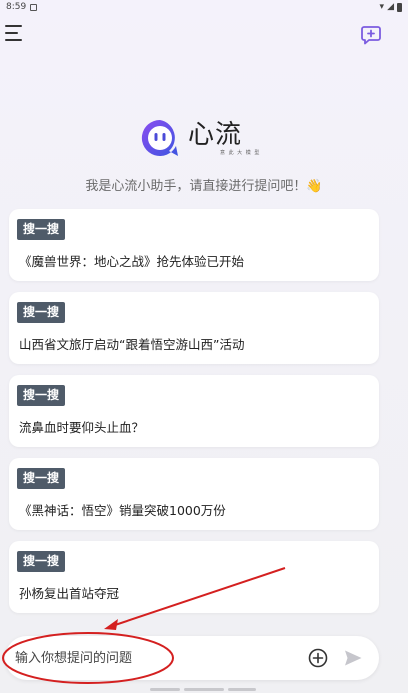  Describe the element at coordinates (194, 494) in the screenshot. I see `suggestion-card: 搜一搜 《黑神话：悟空》销量突破1000万份` at that location.